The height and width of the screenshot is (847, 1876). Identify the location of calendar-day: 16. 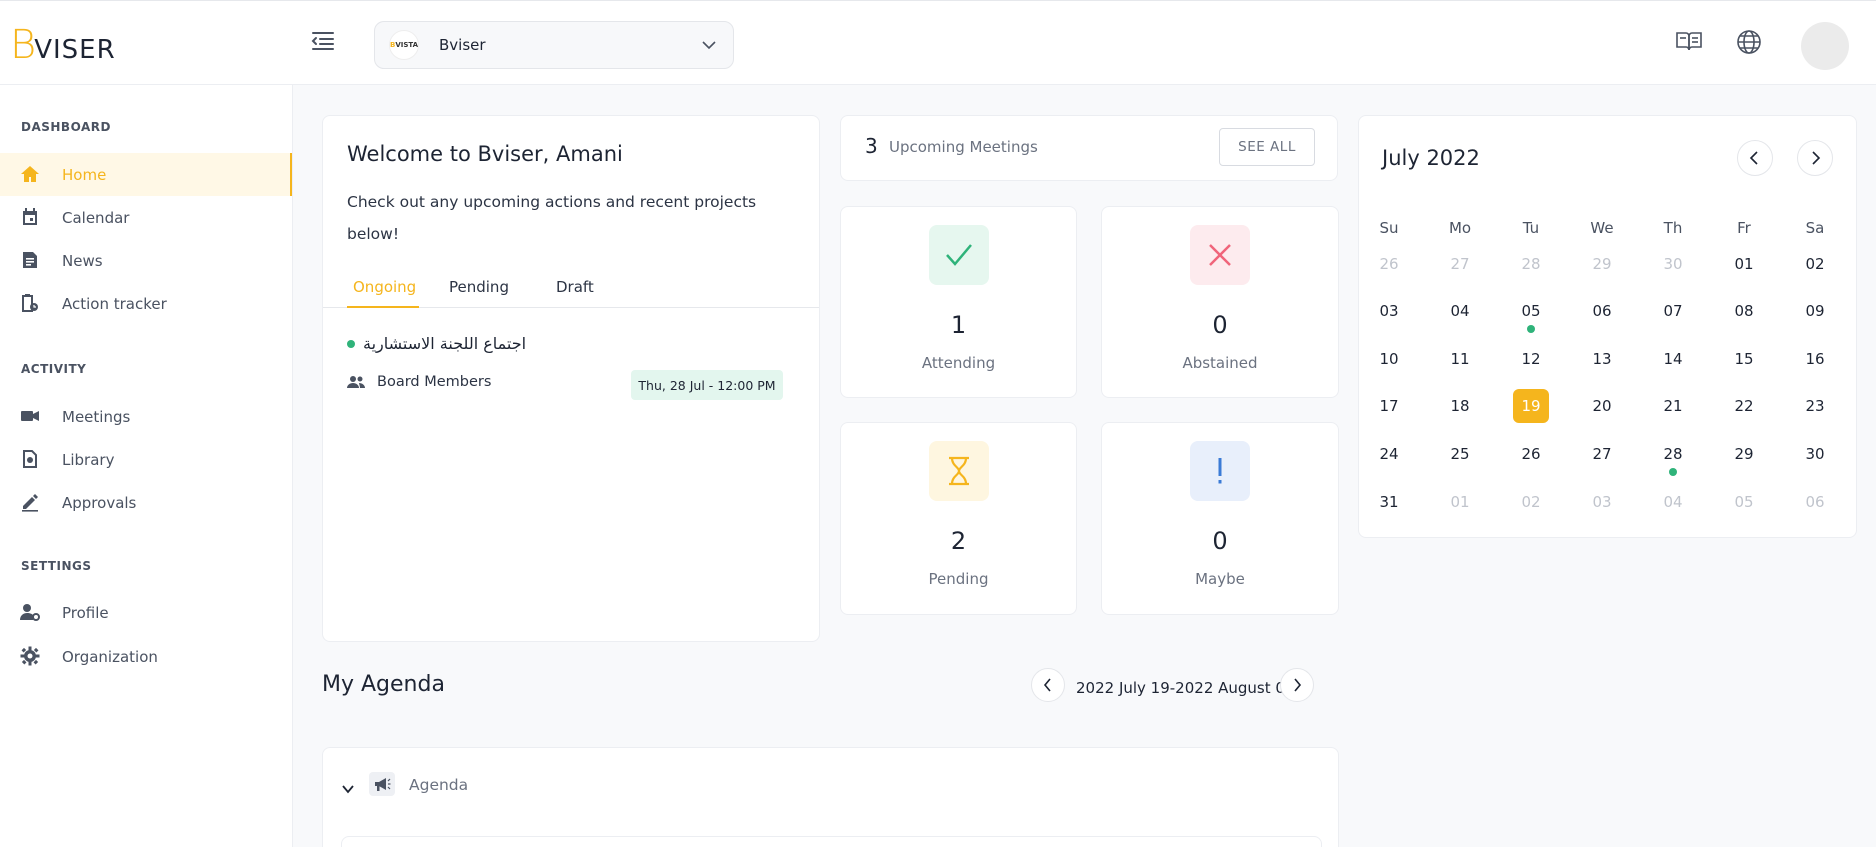
(1815, 359).